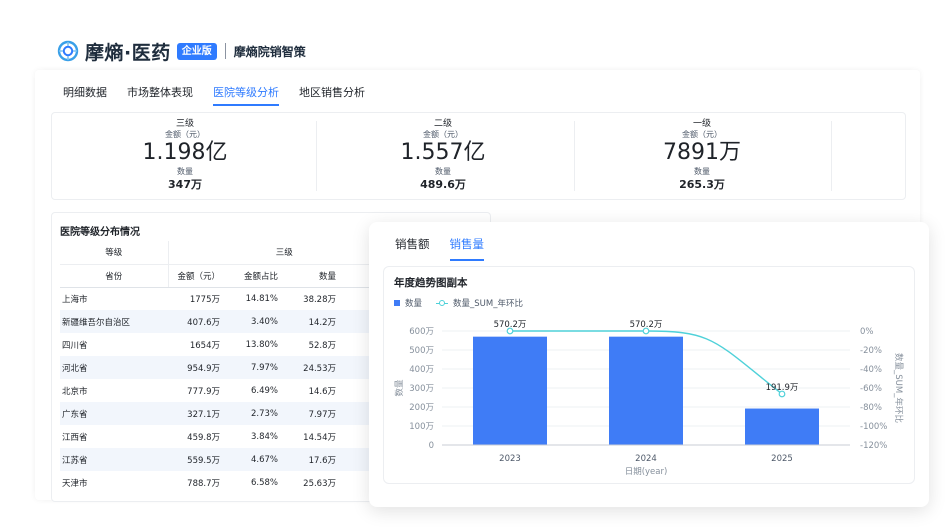  What do you see at coordinates (204, 299) in the screenshot?
I see `cell-amount: 1775万` at bounding box center [204, 299].